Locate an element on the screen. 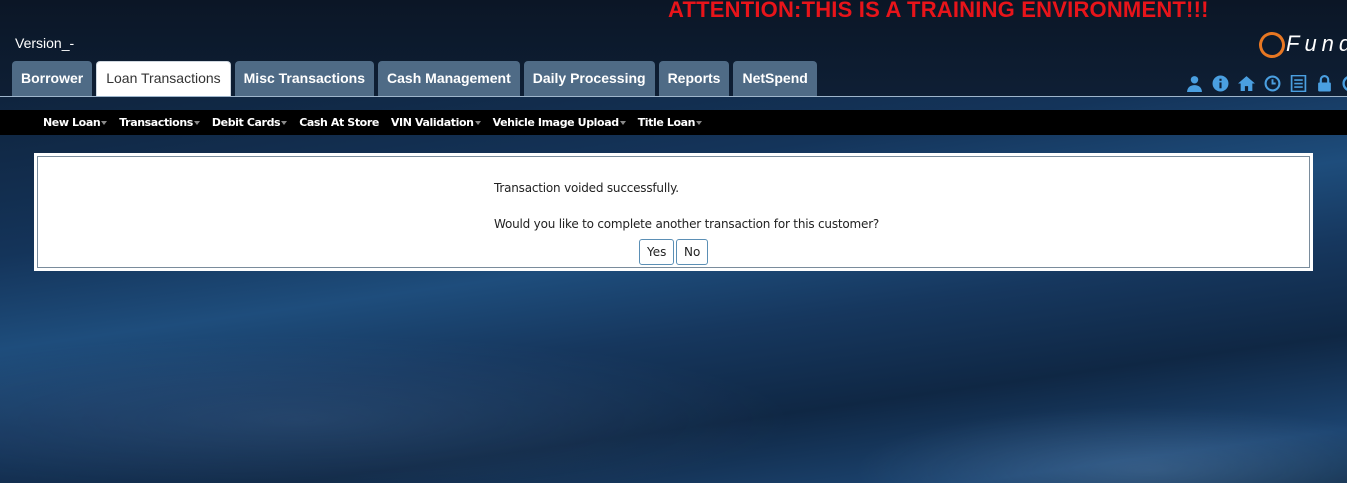 The image size is (1347, 483). tab-loan-transactions: Loan Transactions is located at coordinates (163, 78).